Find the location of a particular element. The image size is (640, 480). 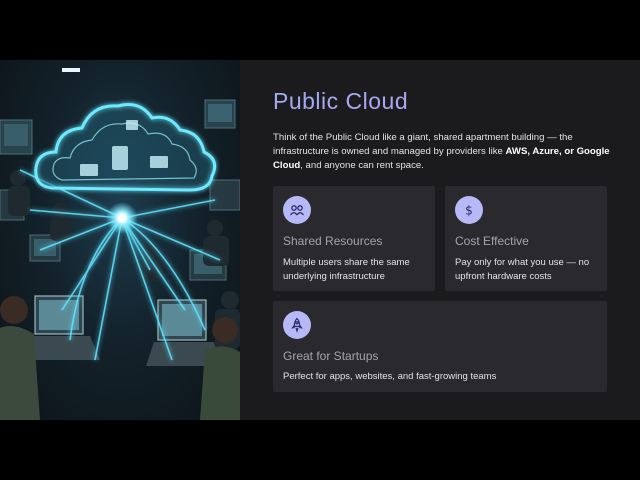

ceiling-light is located at coordinates (71, 70).